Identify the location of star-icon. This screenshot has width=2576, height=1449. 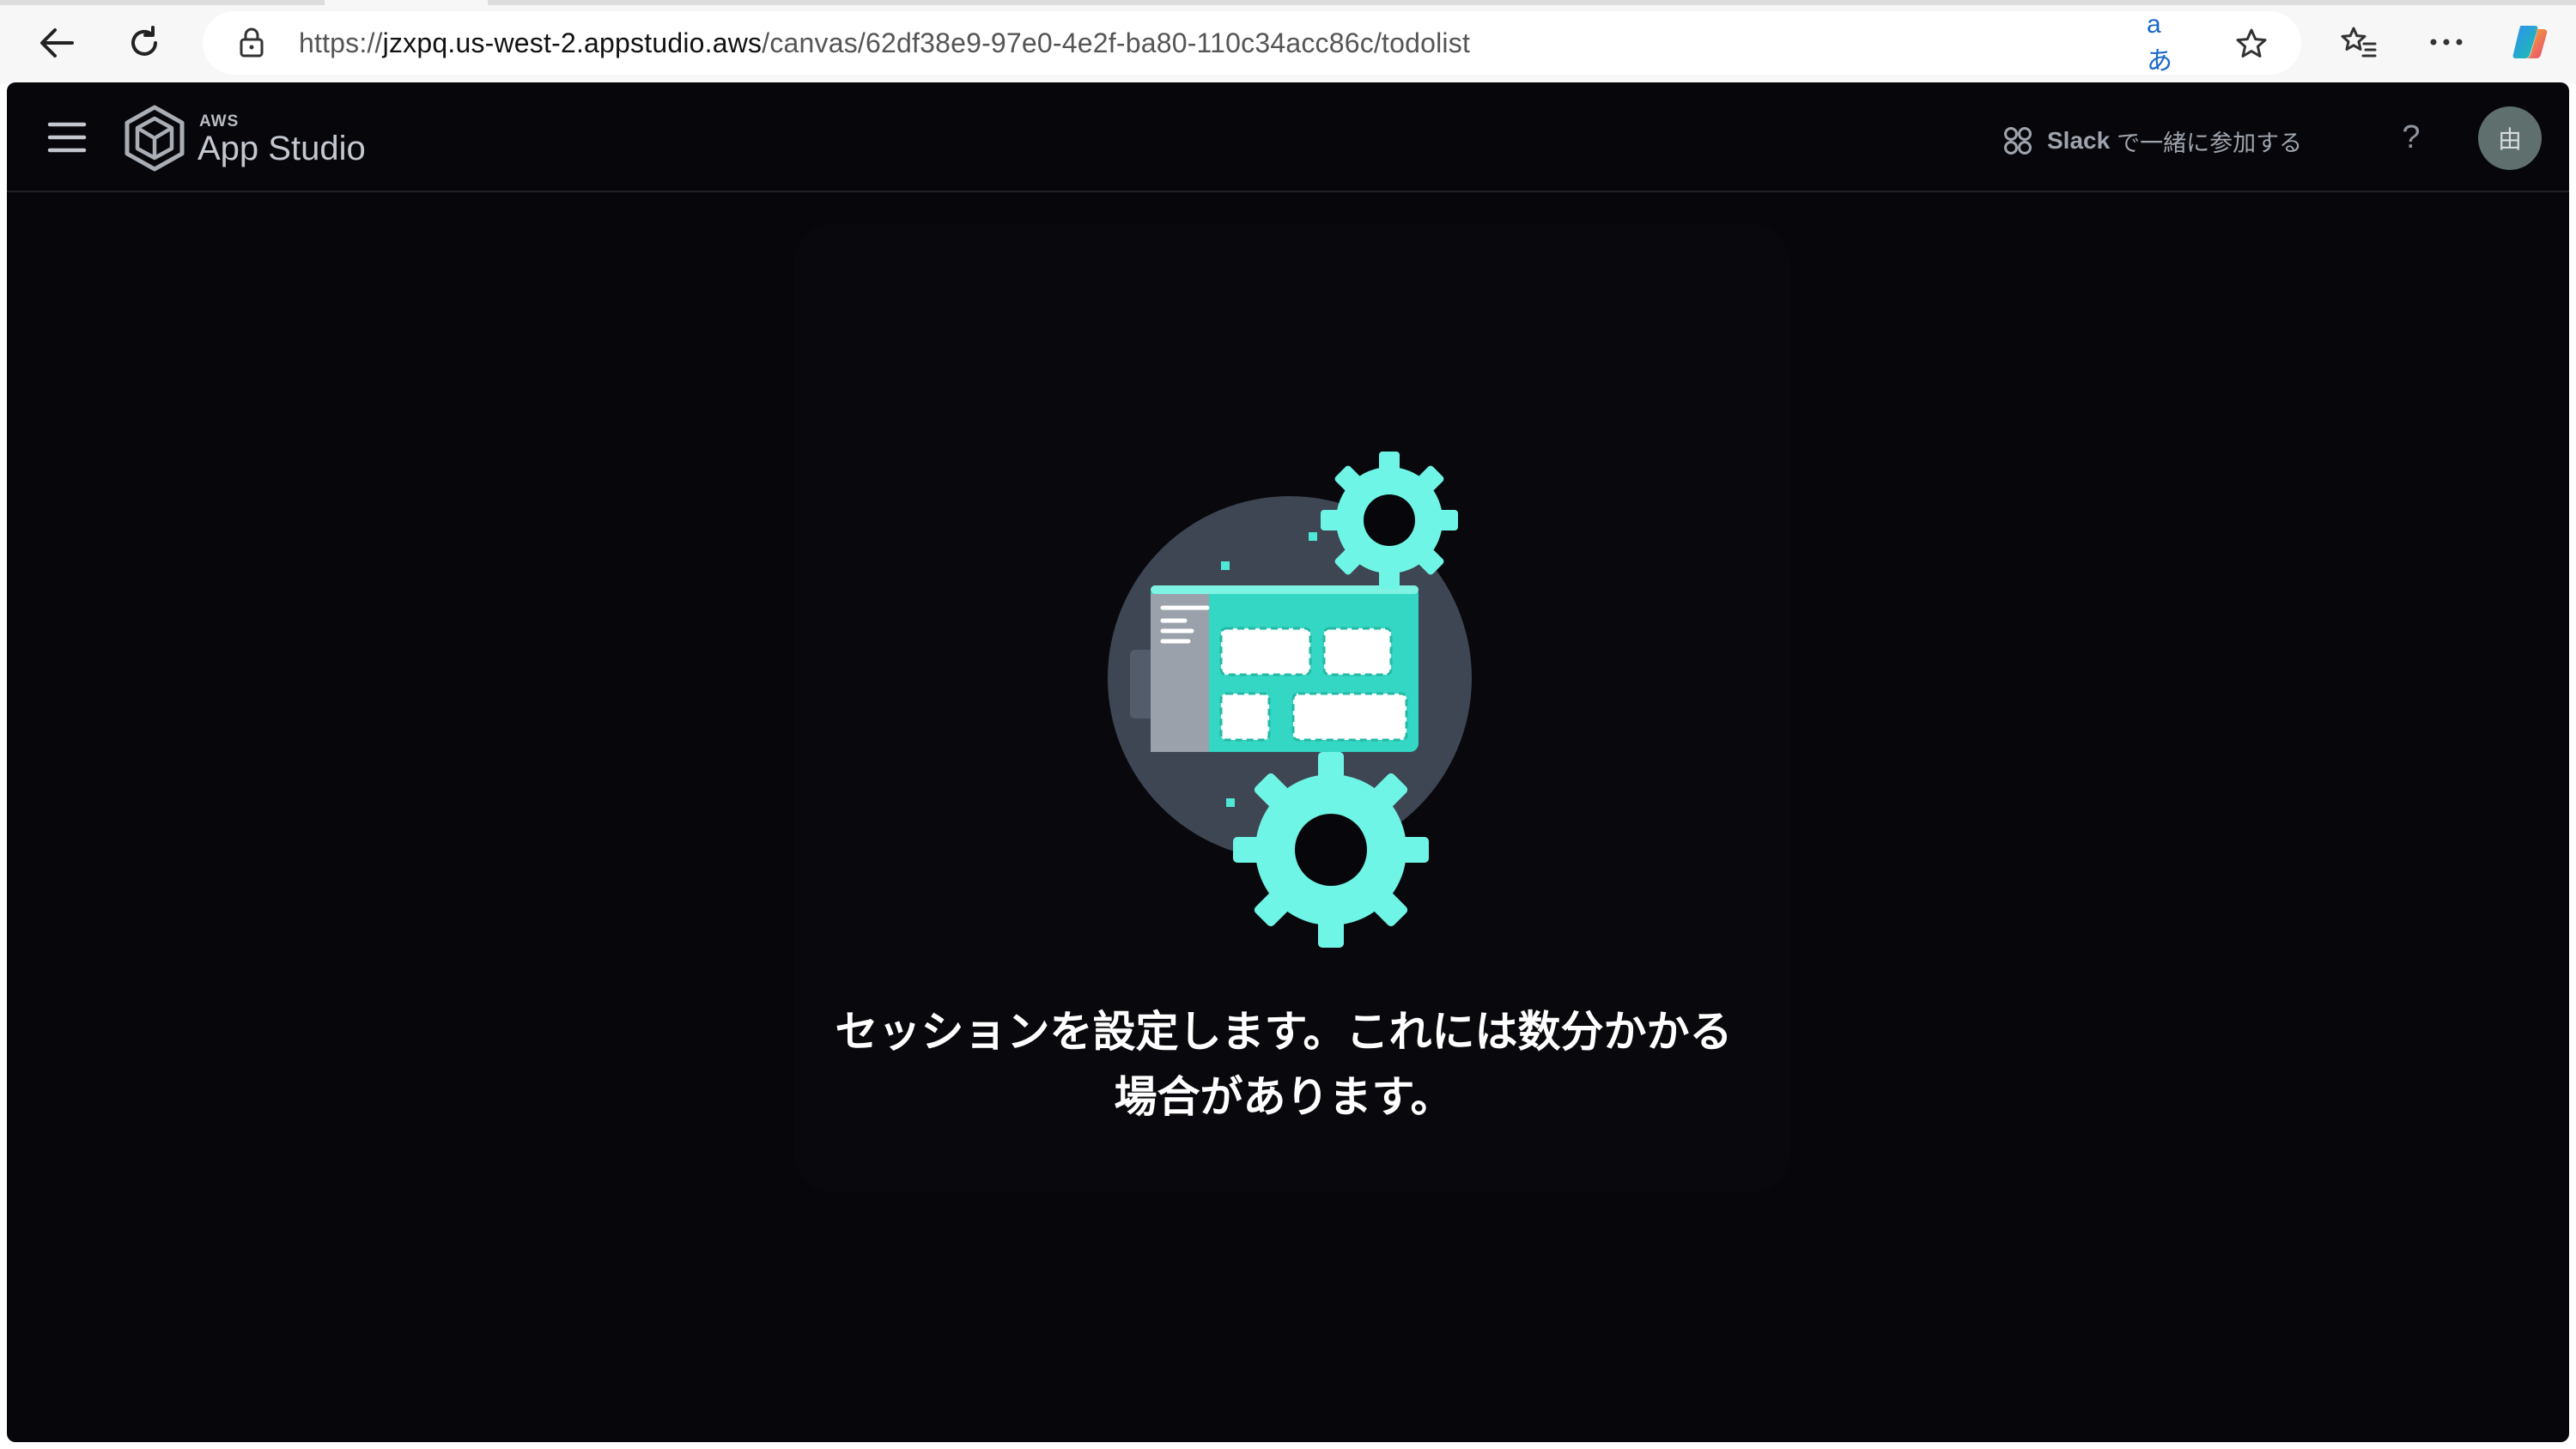
(2251, 44).